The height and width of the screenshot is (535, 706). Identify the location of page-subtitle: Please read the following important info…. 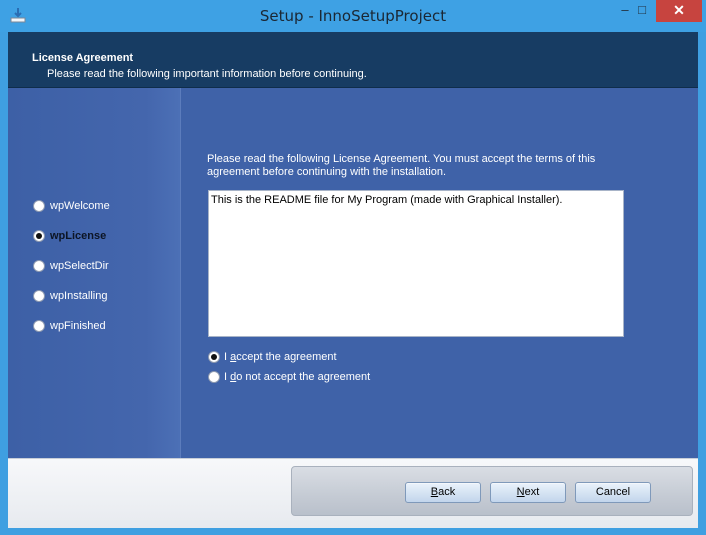
(207, 74).